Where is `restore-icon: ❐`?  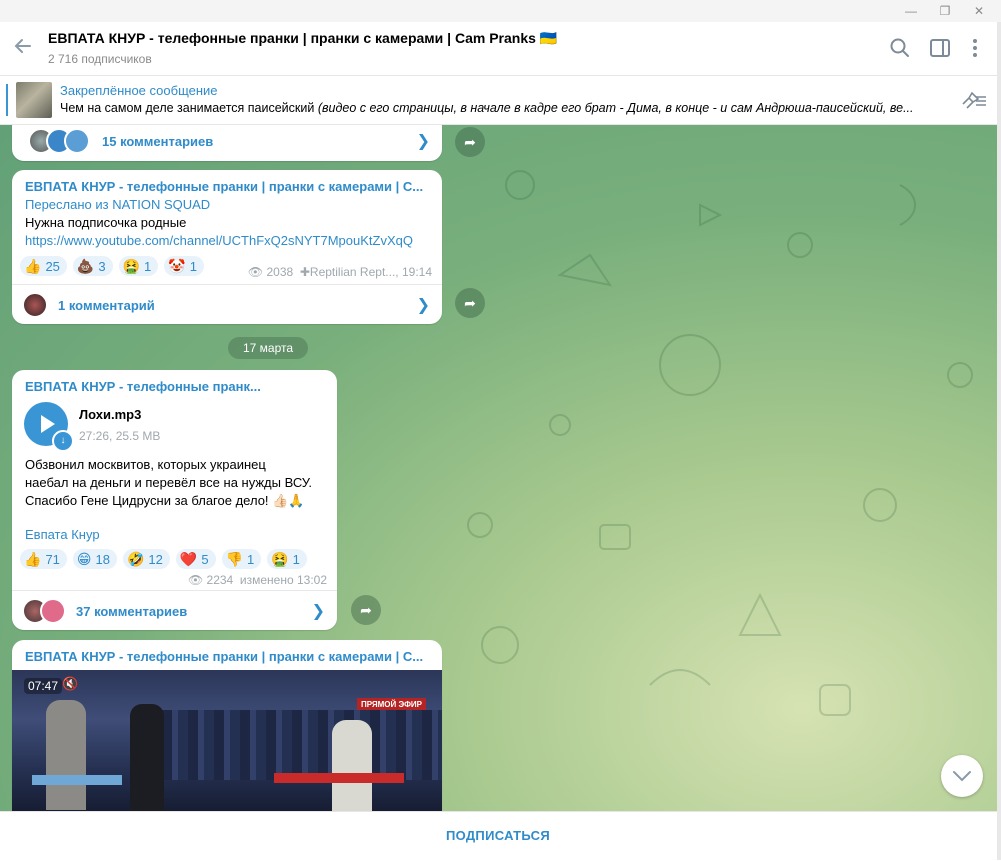 restore-icon: ❐ is located at coordinates (945, 11).